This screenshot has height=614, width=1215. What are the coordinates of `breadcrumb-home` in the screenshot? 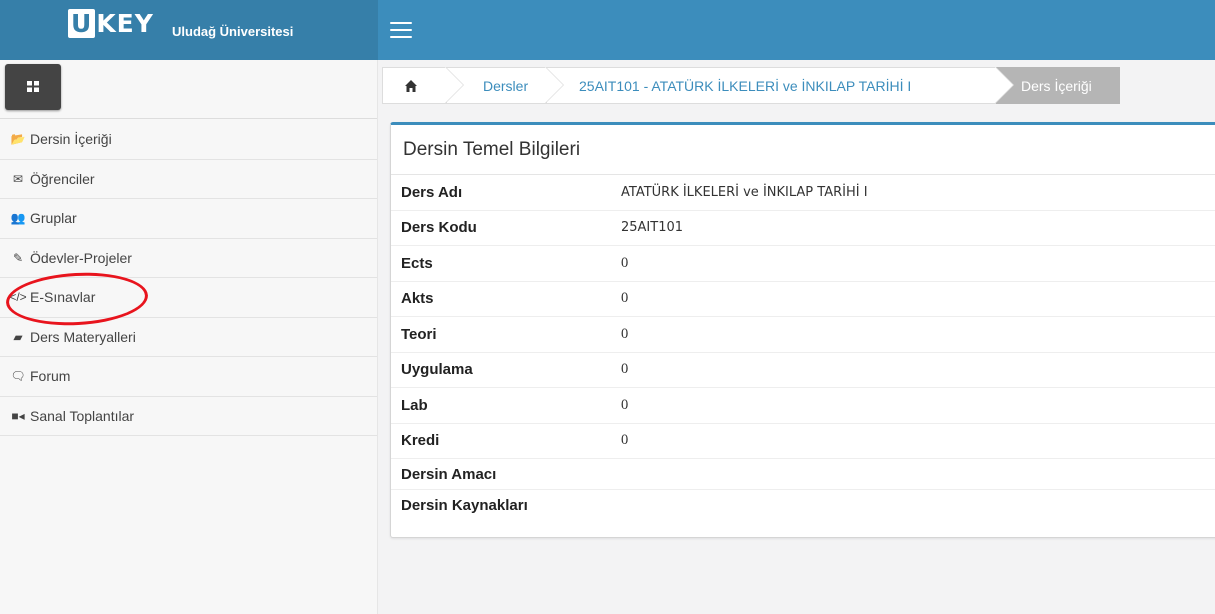 It's located at (423, 85).